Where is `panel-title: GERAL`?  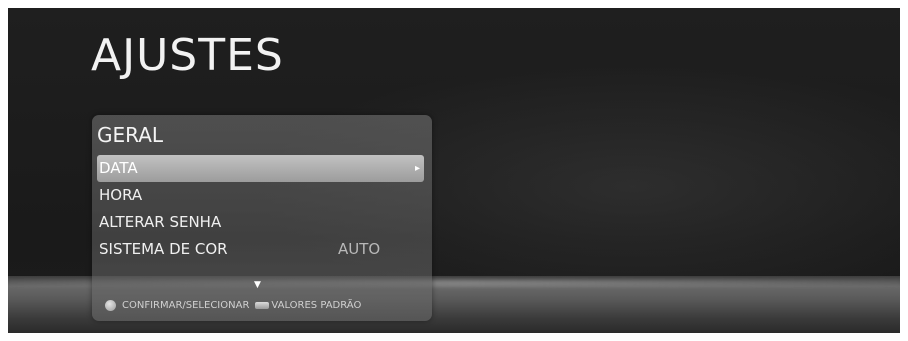
panel-title: GERAL is located at coordinates (130, 135).